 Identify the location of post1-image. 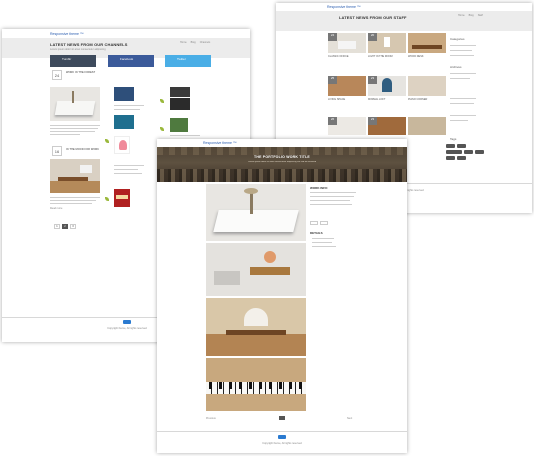
(75, 104).